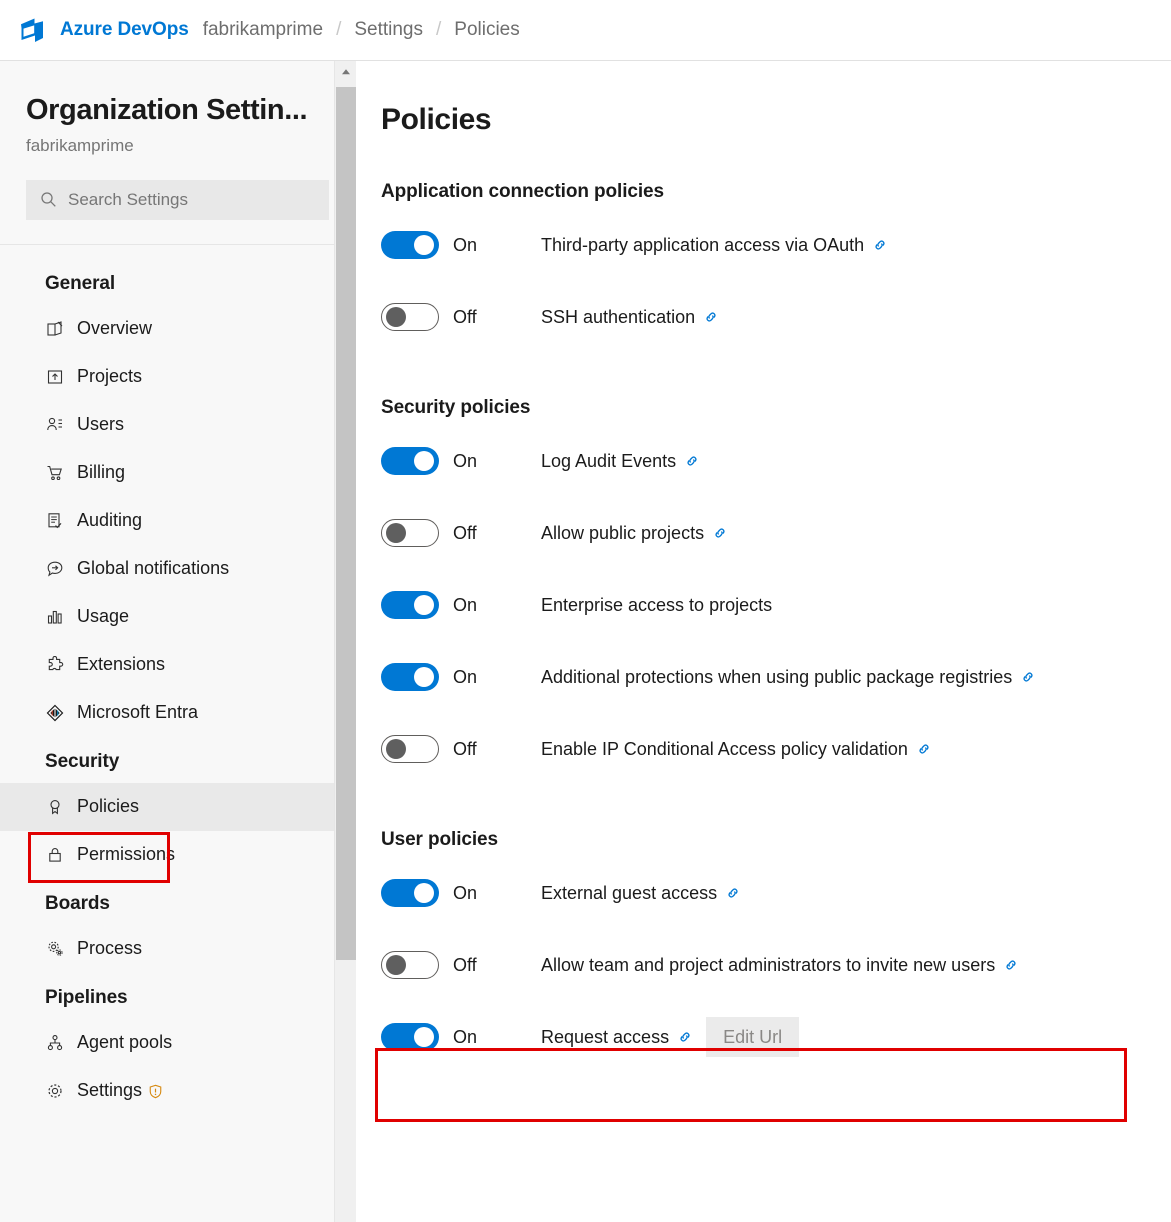  Describe the element at coordinates (703, 244) in the screenshot. I see `policy-label: Third-party application access via OAuth` at that location.